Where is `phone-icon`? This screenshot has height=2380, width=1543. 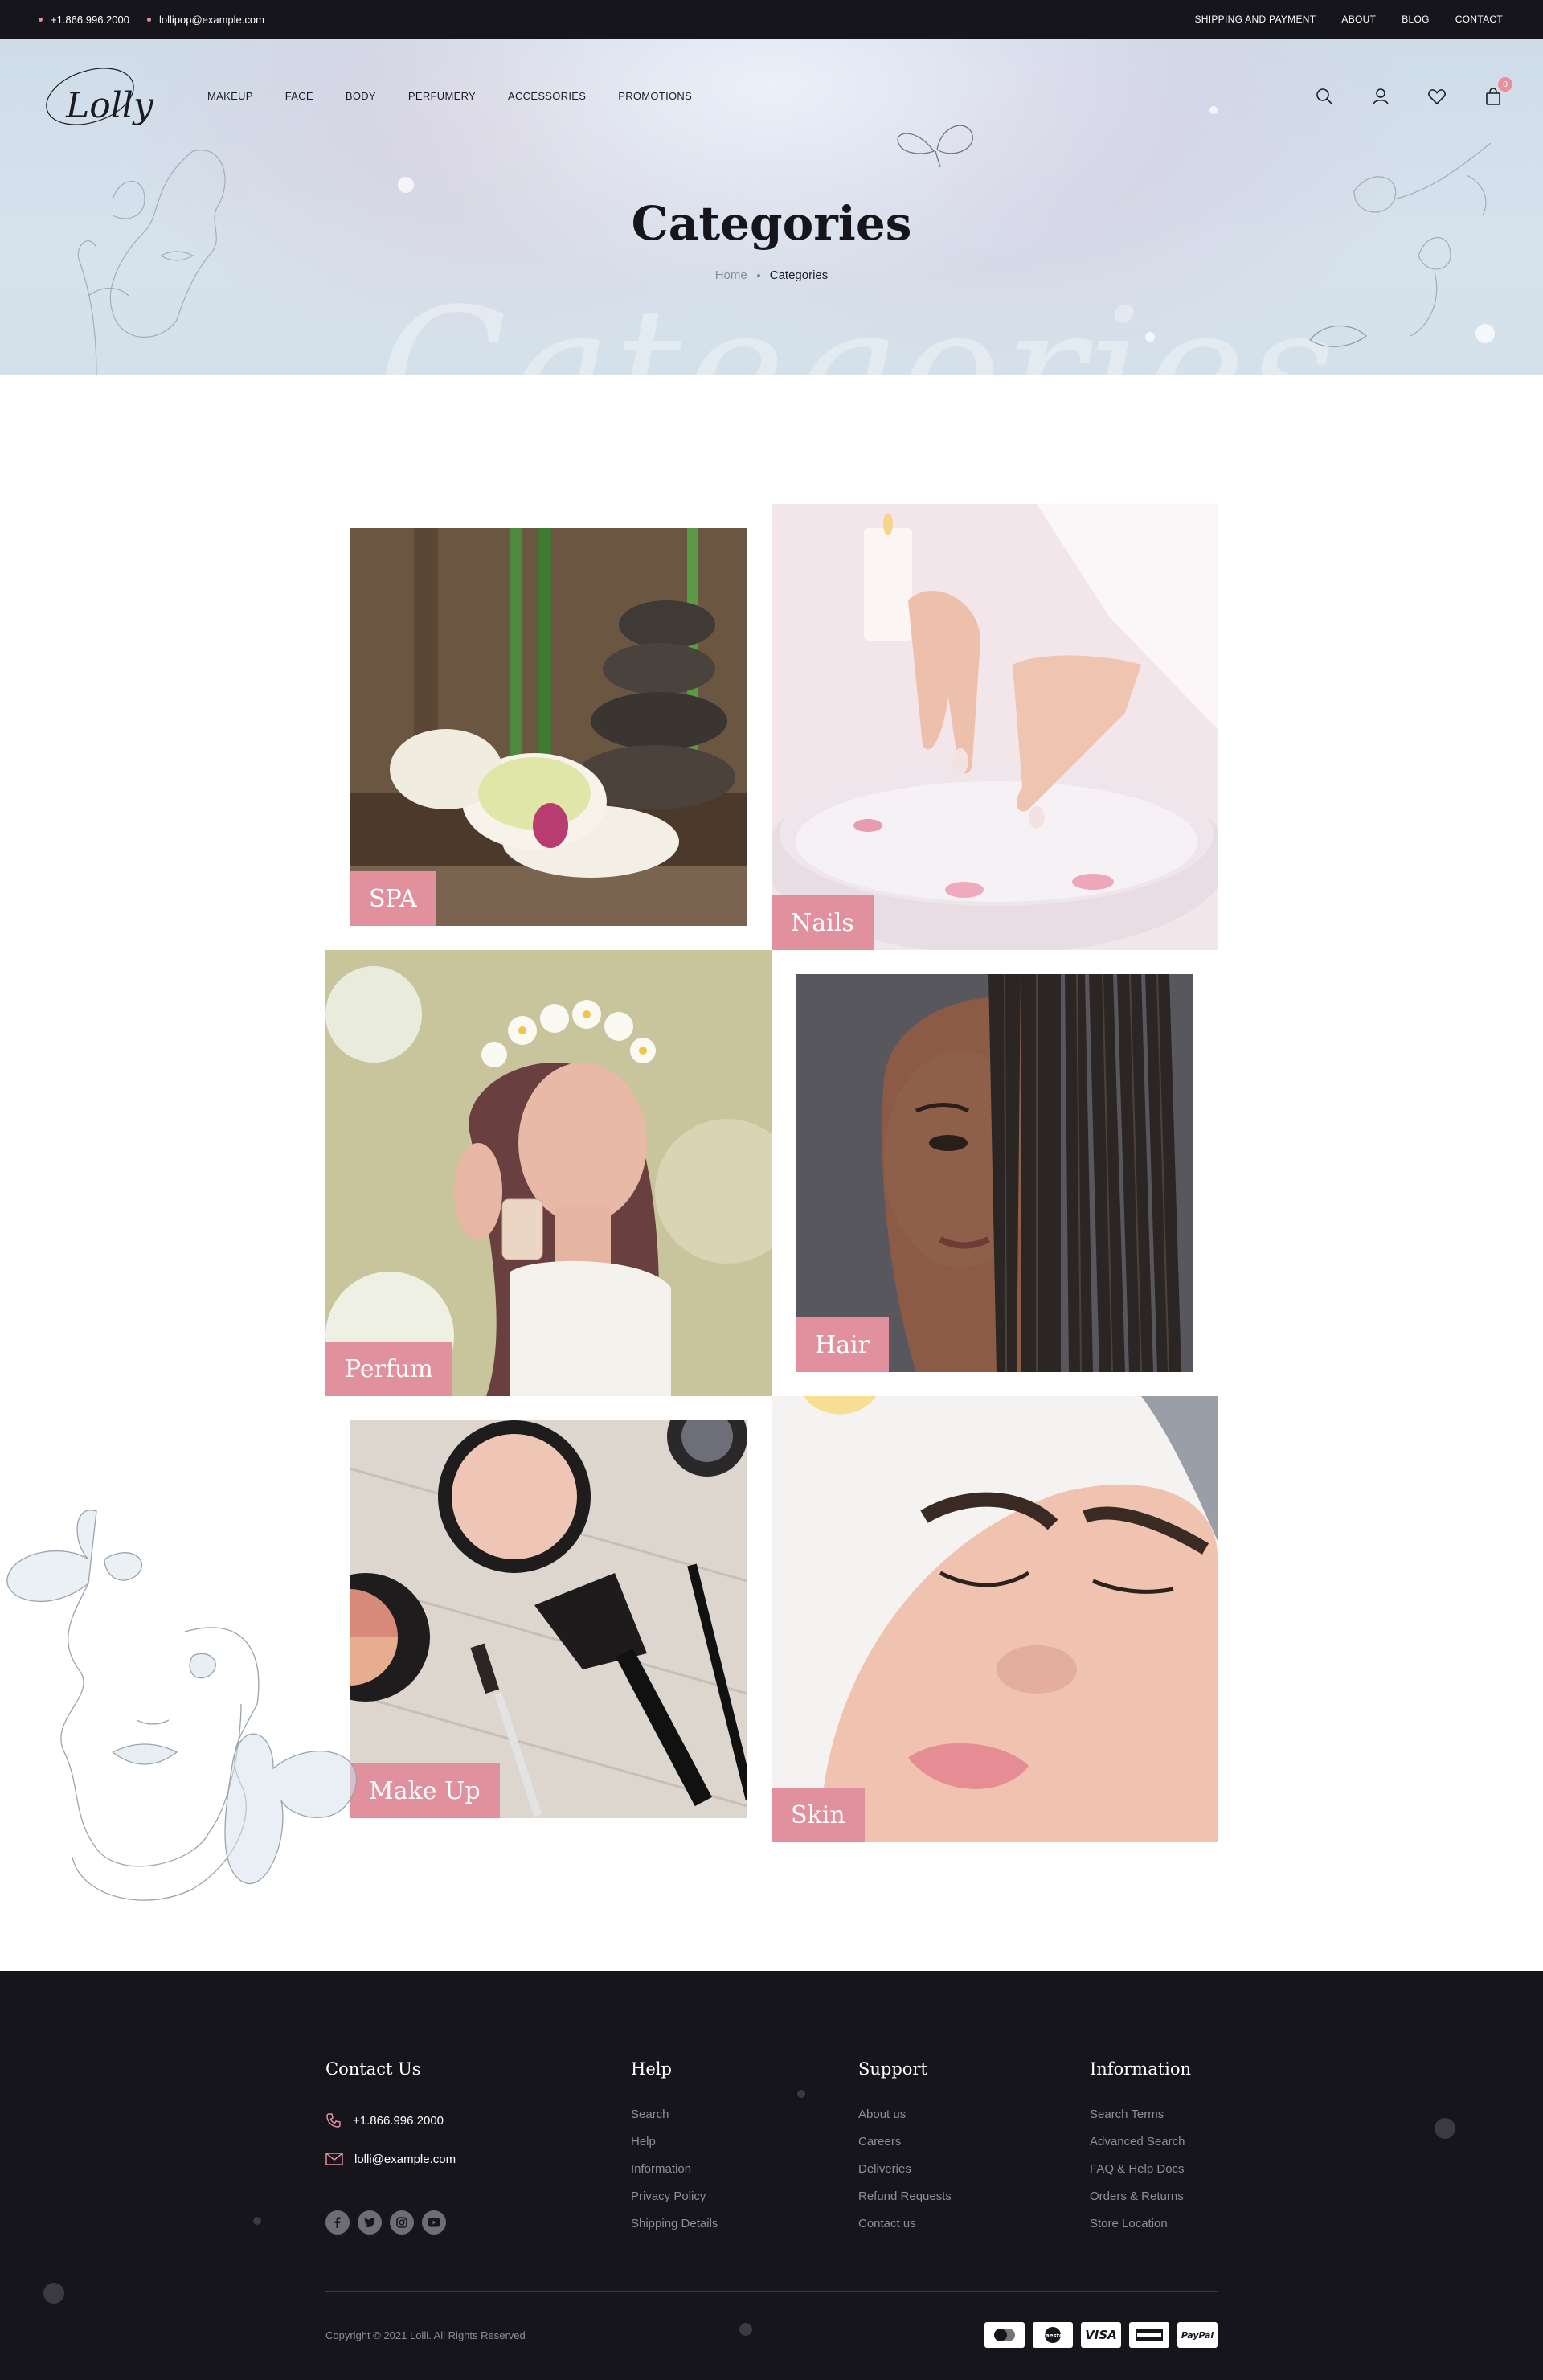
phone-icon is located at coordinates (333, 2121).